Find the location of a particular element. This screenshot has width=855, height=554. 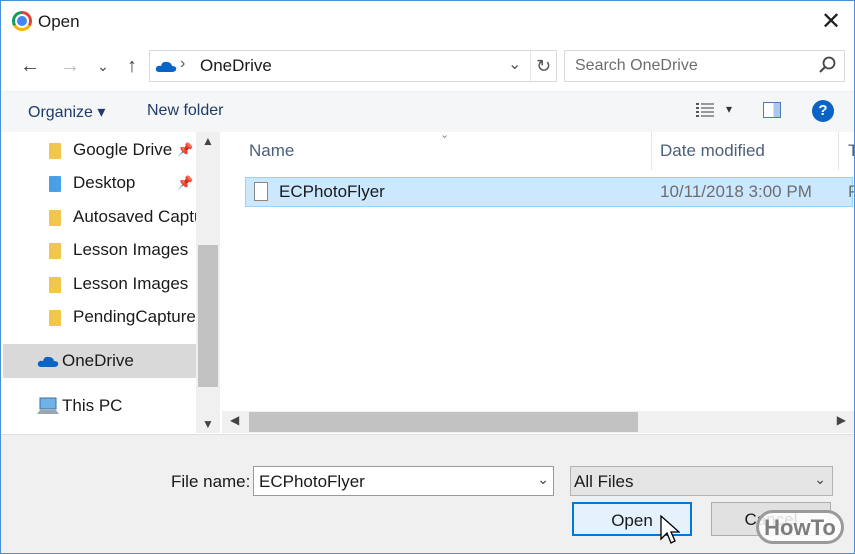

file-name-input is located at coordinates (389, 482).